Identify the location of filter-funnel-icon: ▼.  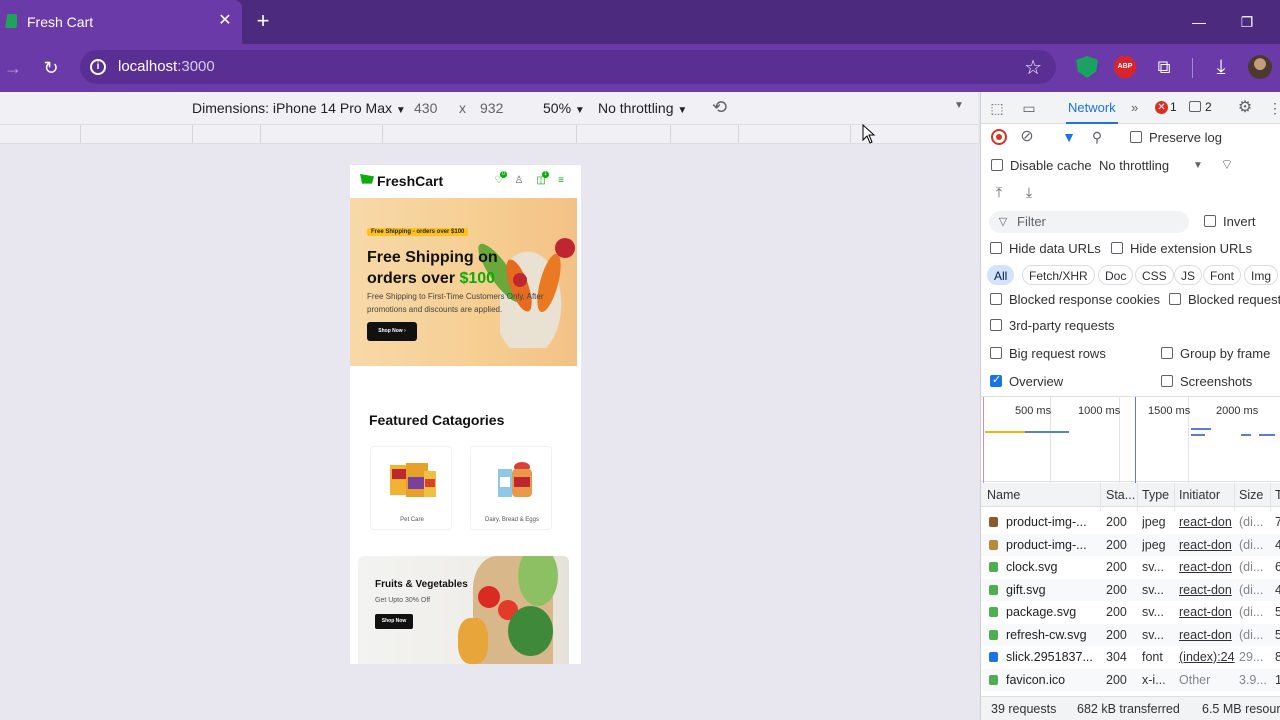
(1069, 137).